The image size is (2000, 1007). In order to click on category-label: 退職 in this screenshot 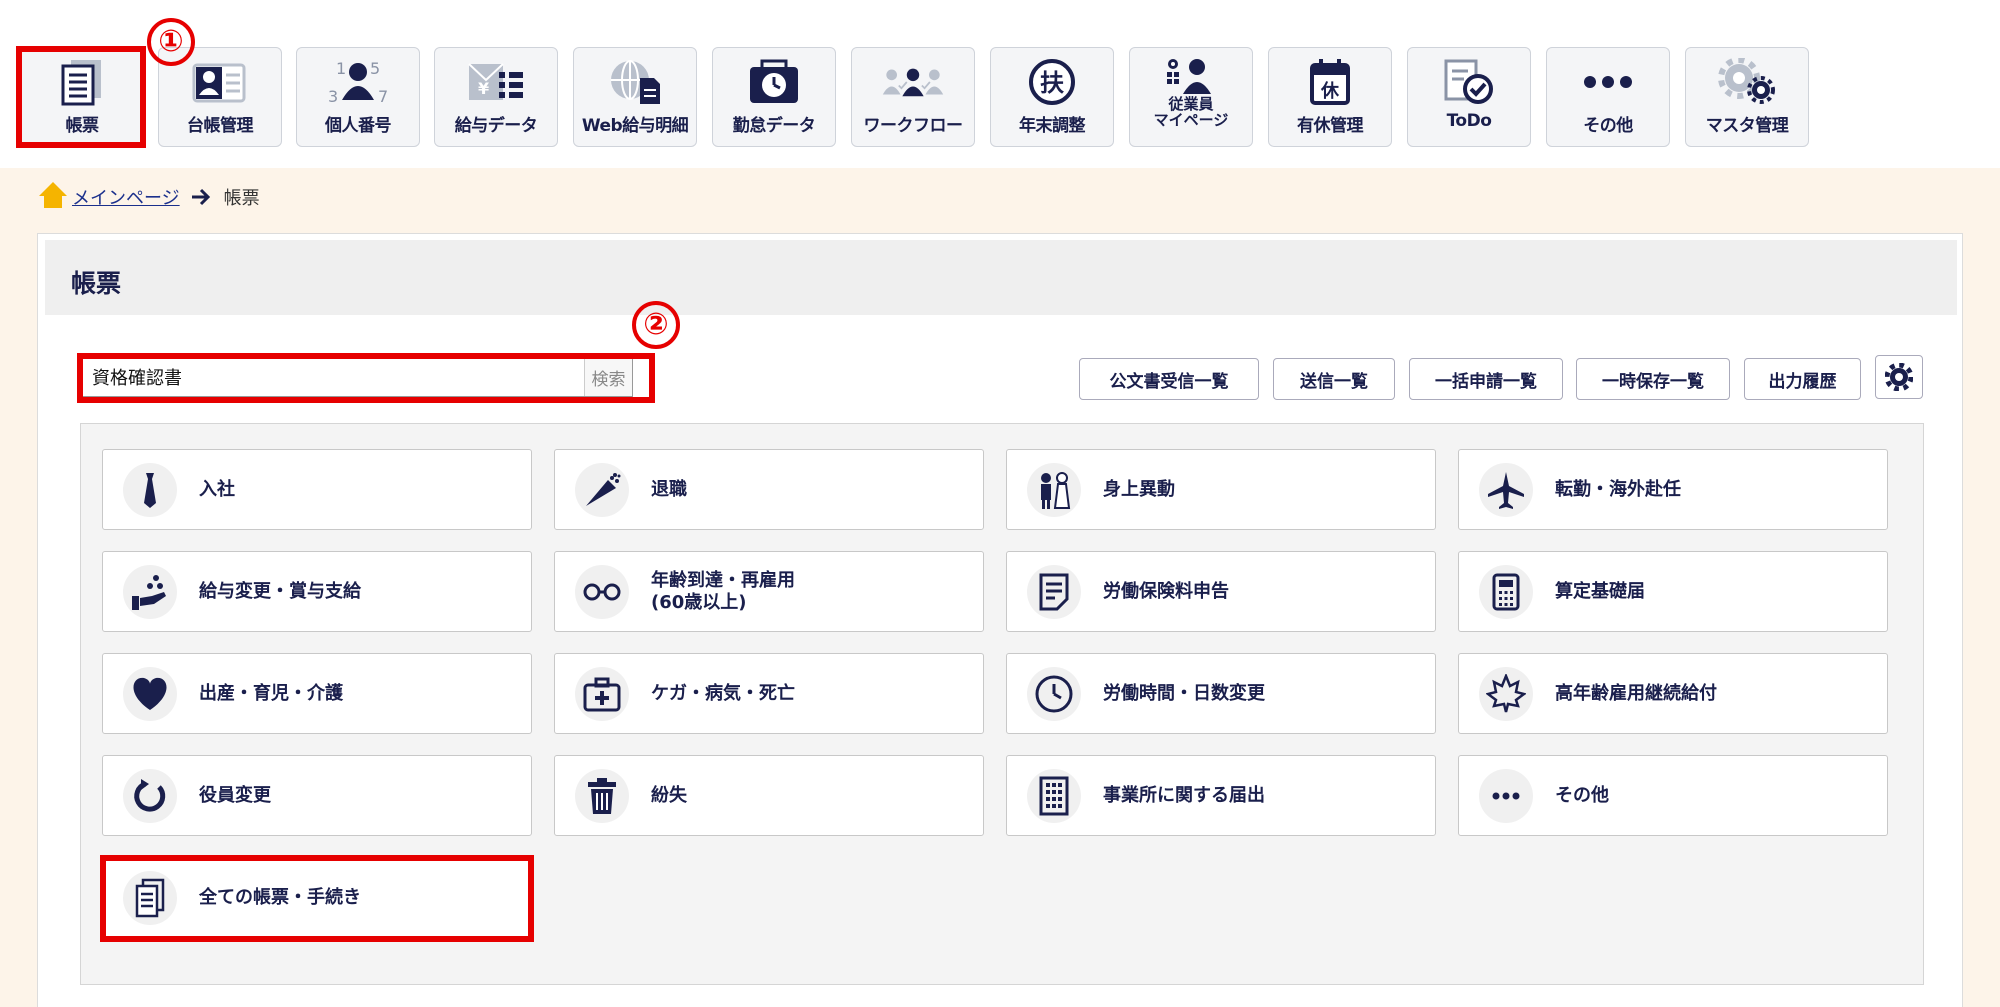, I will do `click(669, 489)`.